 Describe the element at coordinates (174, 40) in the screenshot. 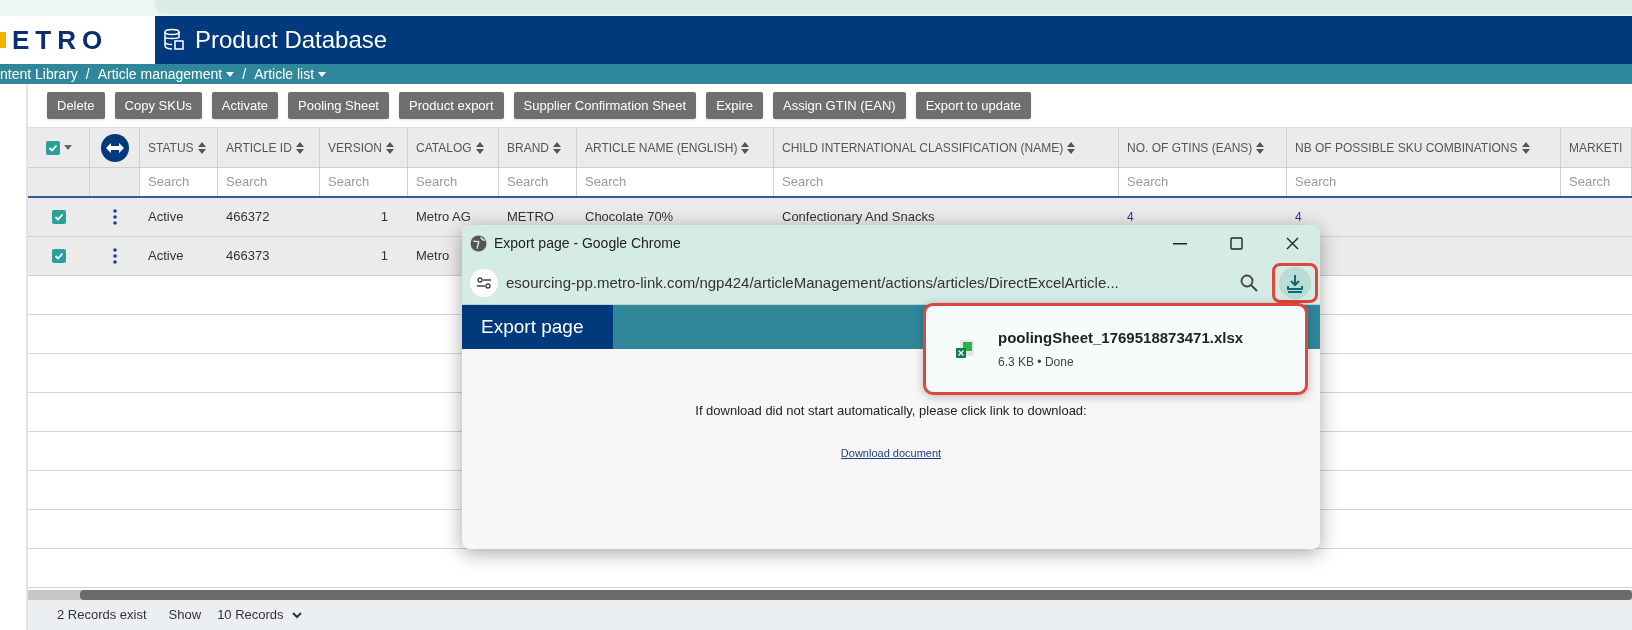

I see `database-icon` at that location.